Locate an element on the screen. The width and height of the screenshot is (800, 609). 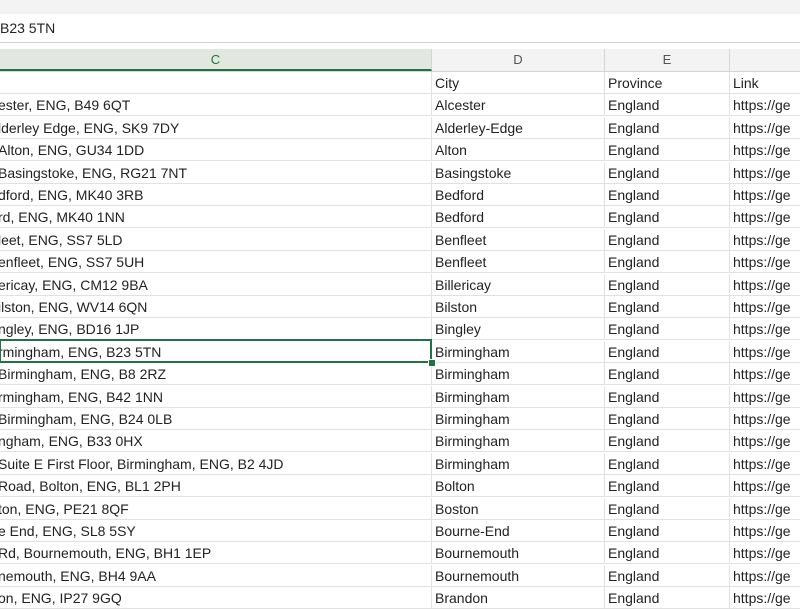
fill-handle is located at coordinates (432, 363).